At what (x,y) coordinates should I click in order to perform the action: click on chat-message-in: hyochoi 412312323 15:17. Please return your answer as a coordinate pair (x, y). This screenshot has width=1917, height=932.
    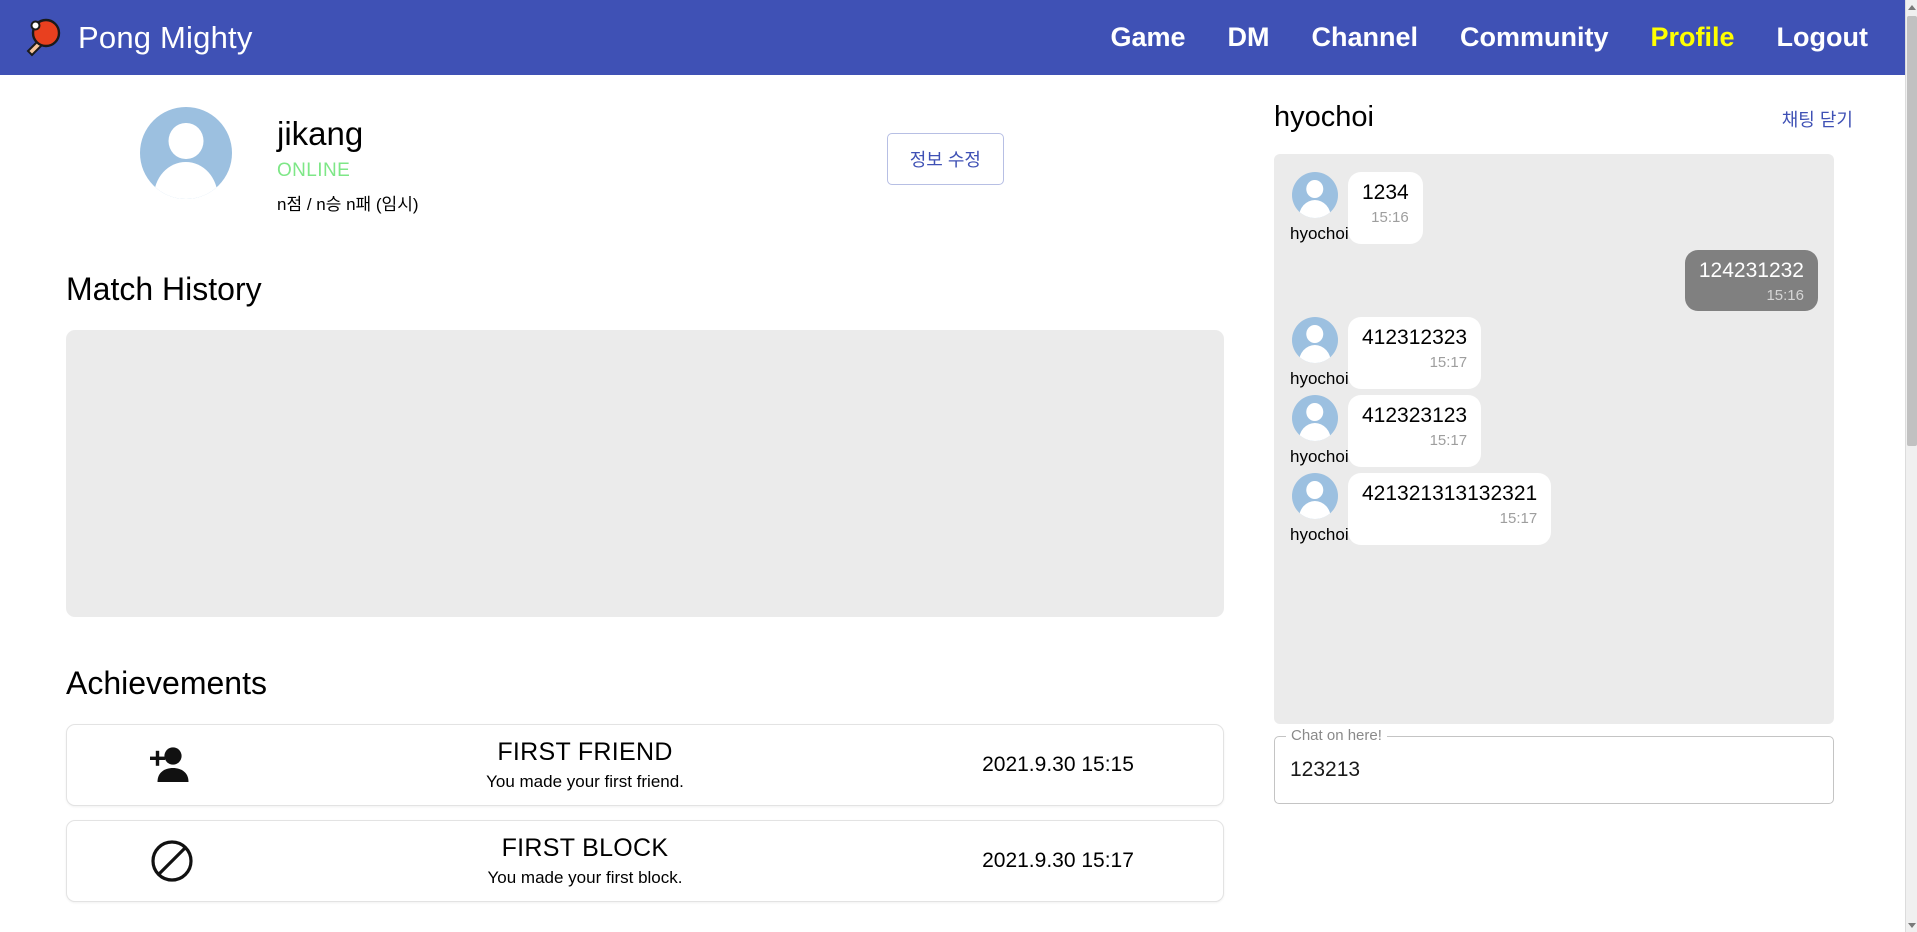
    Looking at the image, I should click on (1554, 353).